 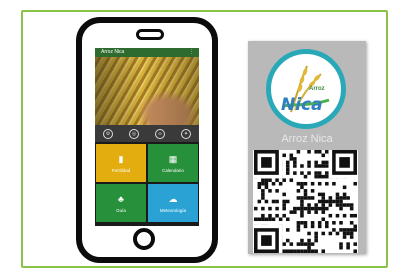 What do you see at coordinates (108, 133) in the screenshot?
I see `tractor-icon: ⚙` at bounding box center [108, 133].